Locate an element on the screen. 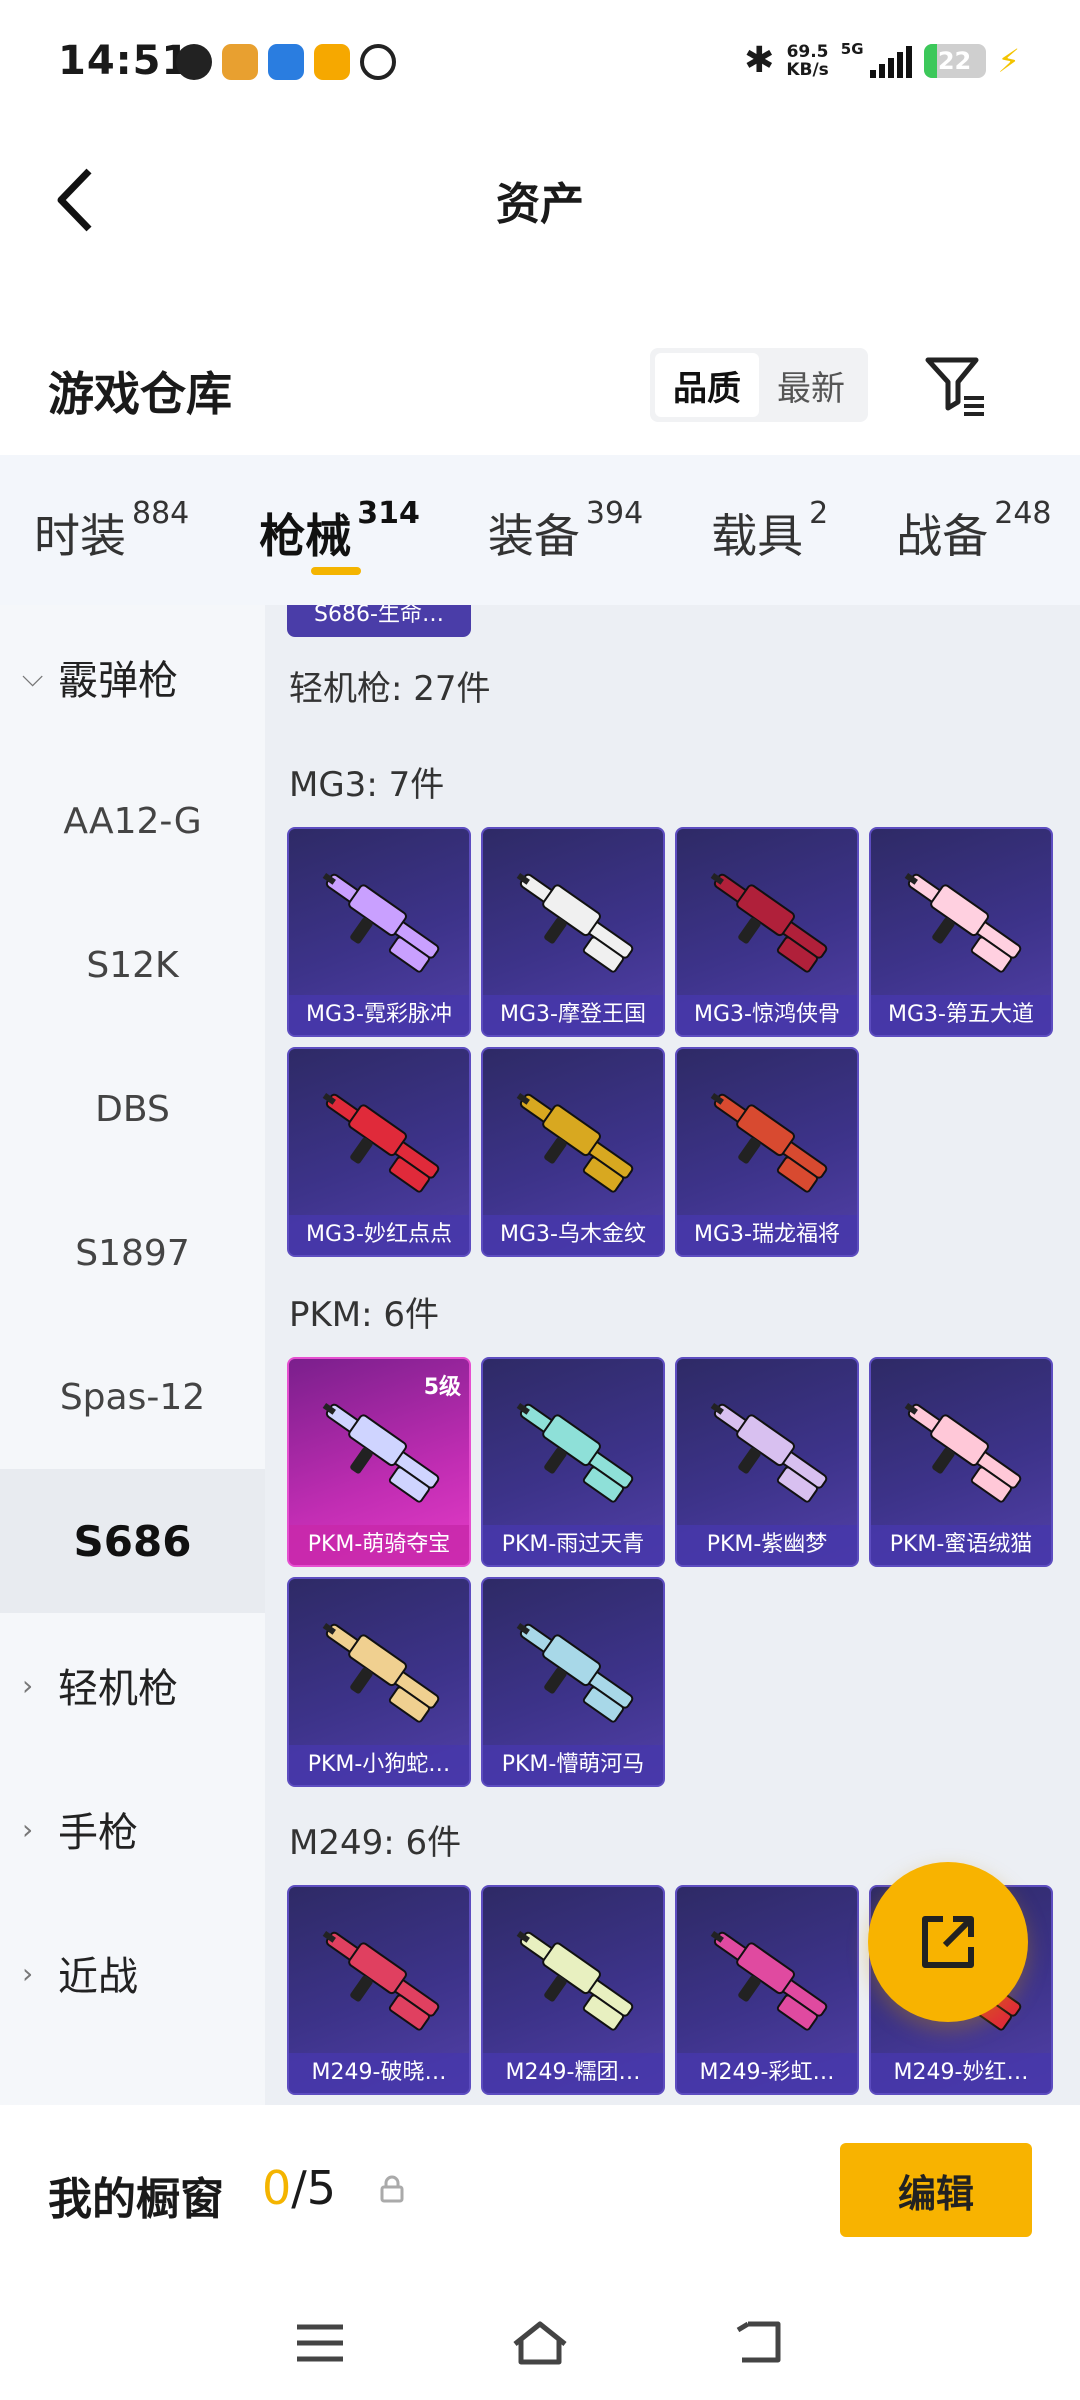 The width and height of the screenshot is (1080, 2400). sidebar-item-s12k: S12K is located at coordinates (132, 965).